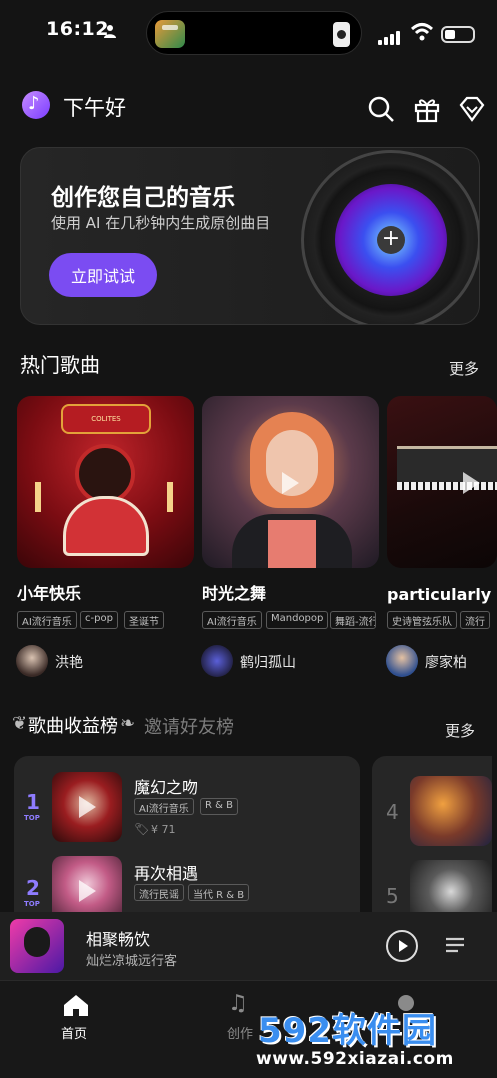  What do you see at coordinates (33, 888) in the screenshot?
I see `rank-number: 2` at bounding box center [33, 888].